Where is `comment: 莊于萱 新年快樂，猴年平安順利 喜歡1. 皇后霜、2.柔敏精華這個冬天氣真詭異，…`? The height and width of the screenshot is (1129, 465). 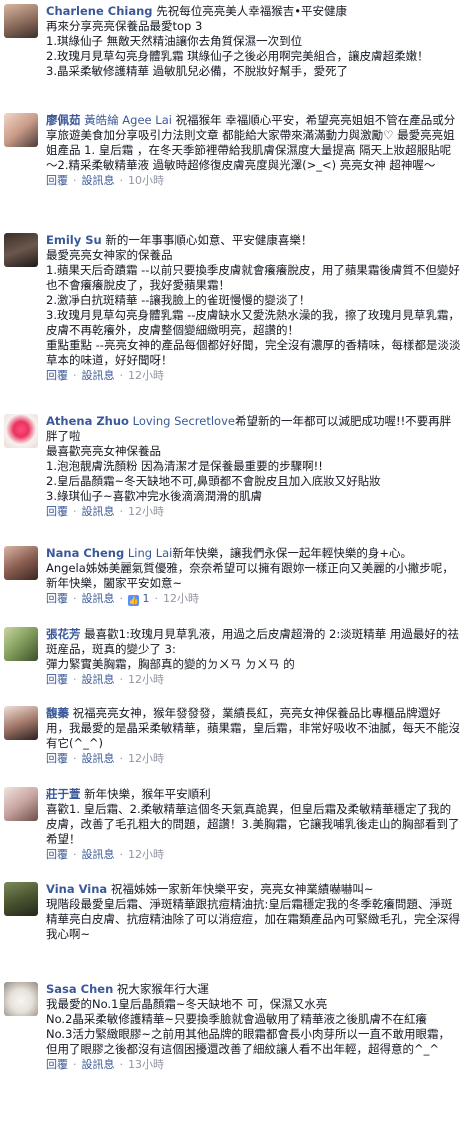
comment: 莊于萱 新年快樂，猴年平安順利 喜歡1. 皇后霜、2.柔敏精華這個冬天氣真詭異，… is located at coordinates (232, 831).